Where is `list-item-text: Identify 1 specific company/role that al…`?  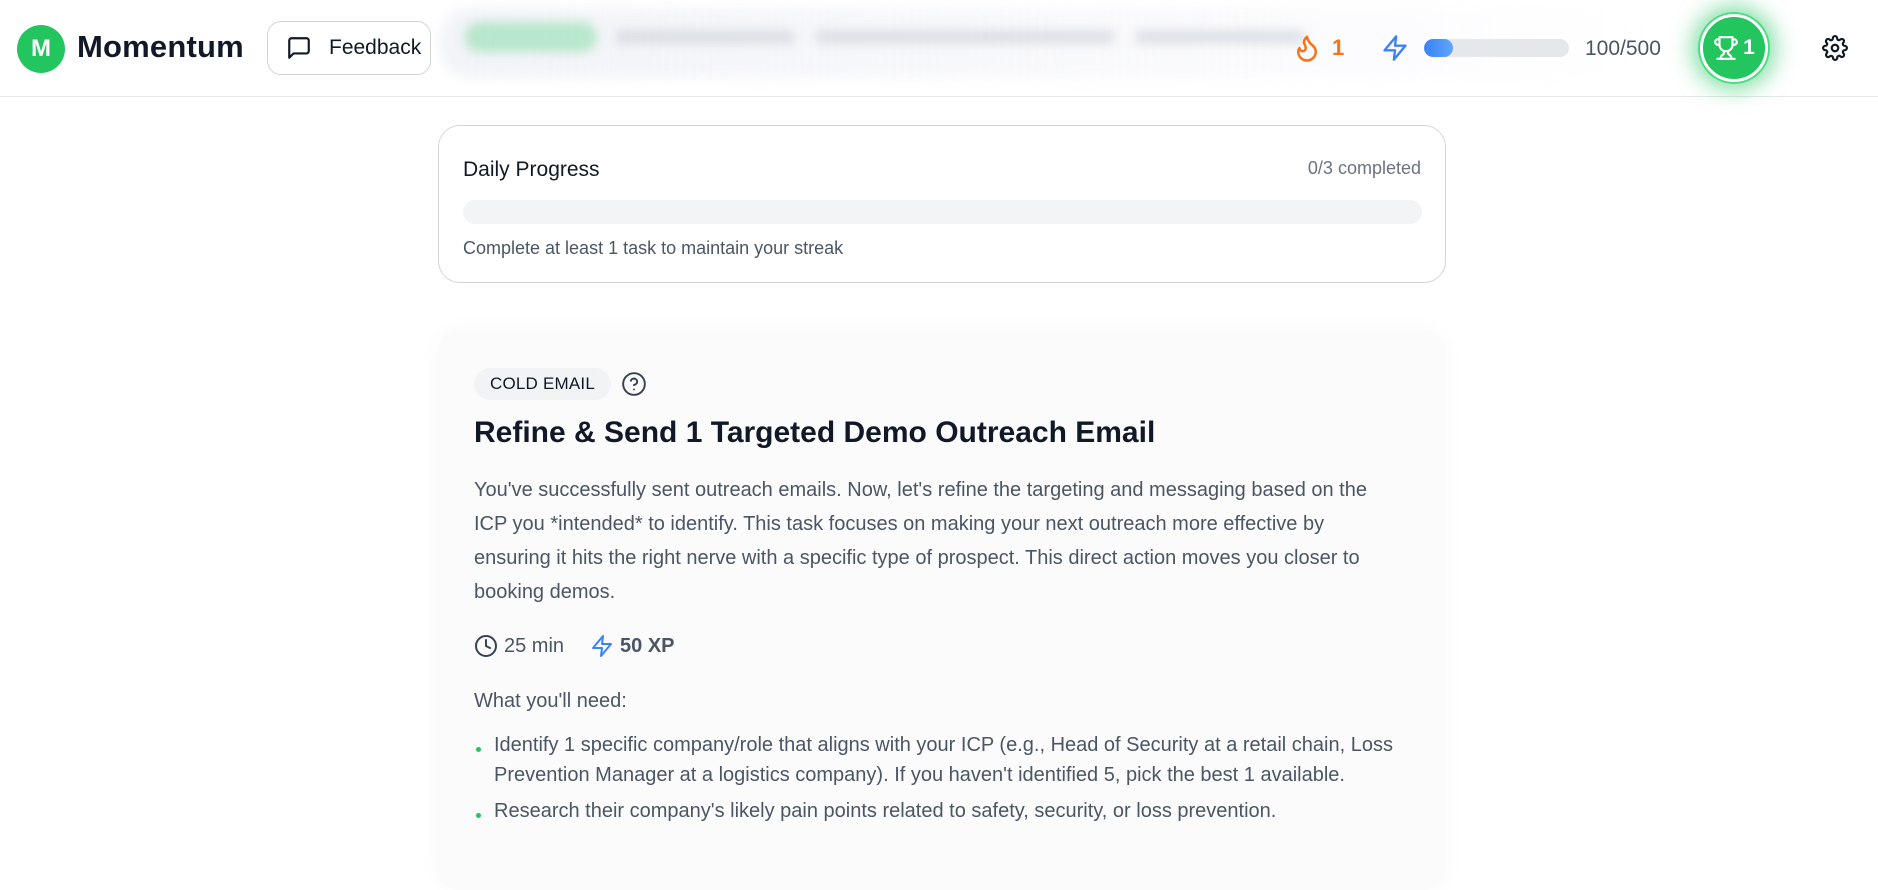 list-item-text: Identify 1 specific company/role that al… is located at coordinates (943, 760).